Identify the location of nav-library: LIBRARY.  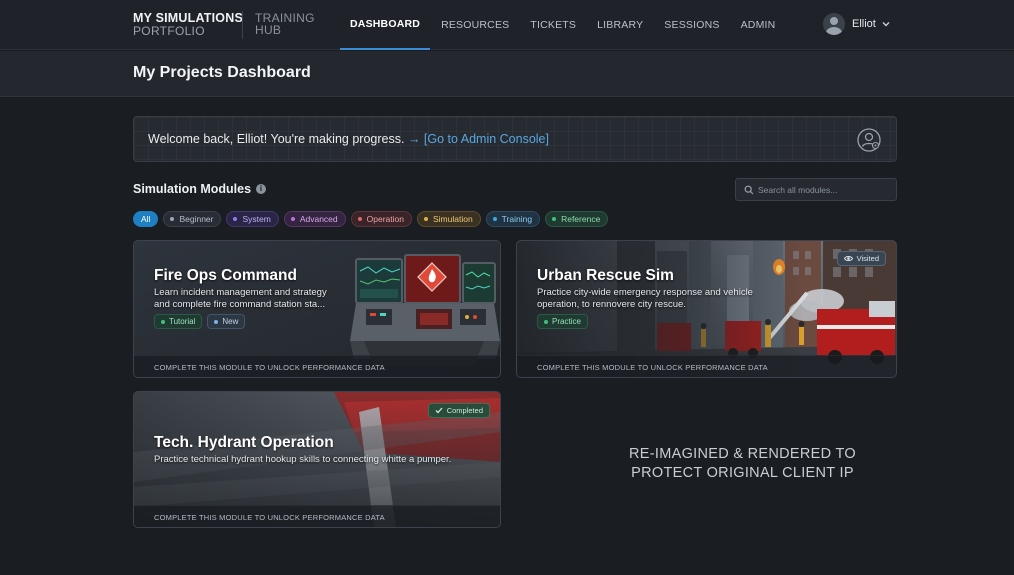
(620, 25).